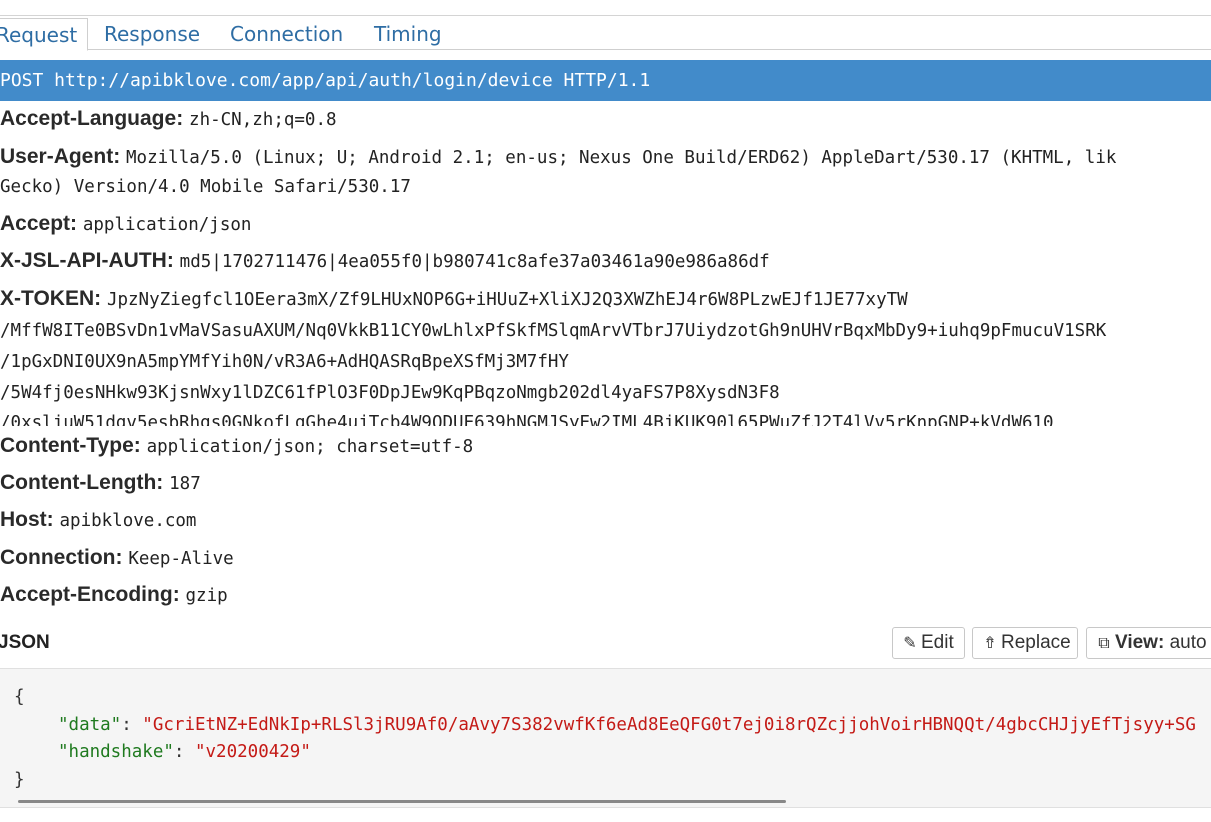 The image size is (1211, 822). What do you see at coordinates (116, 752) in the screenshot?
I see `json-key: "handshake"` at bounding box center [116, 752].